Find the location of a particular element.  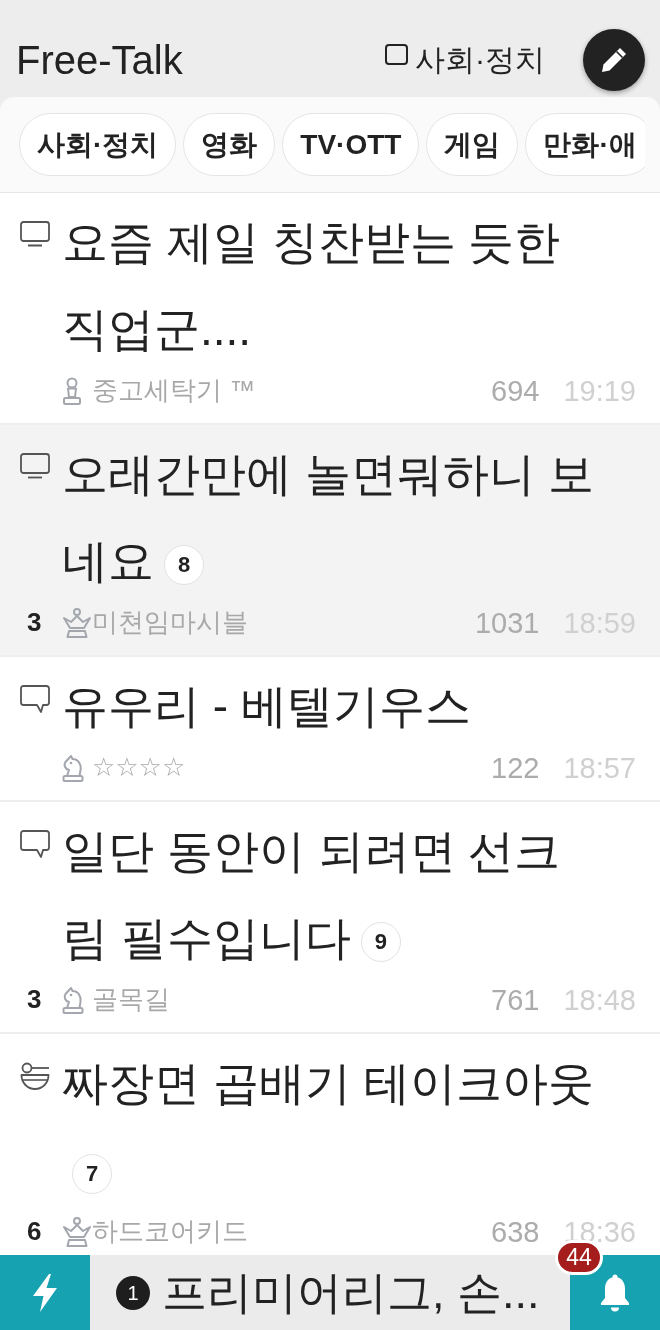

post-title: 일단 동안이 되려면 선크림 필수입니다 9 is located at coordinates (312, 895).